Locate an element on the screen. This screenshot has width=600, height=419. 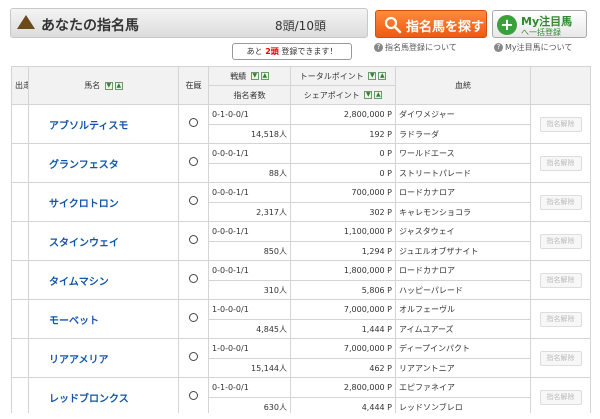
remaining-notice: あと 2頭 登録できます！ is located at coordinates (292, 51).